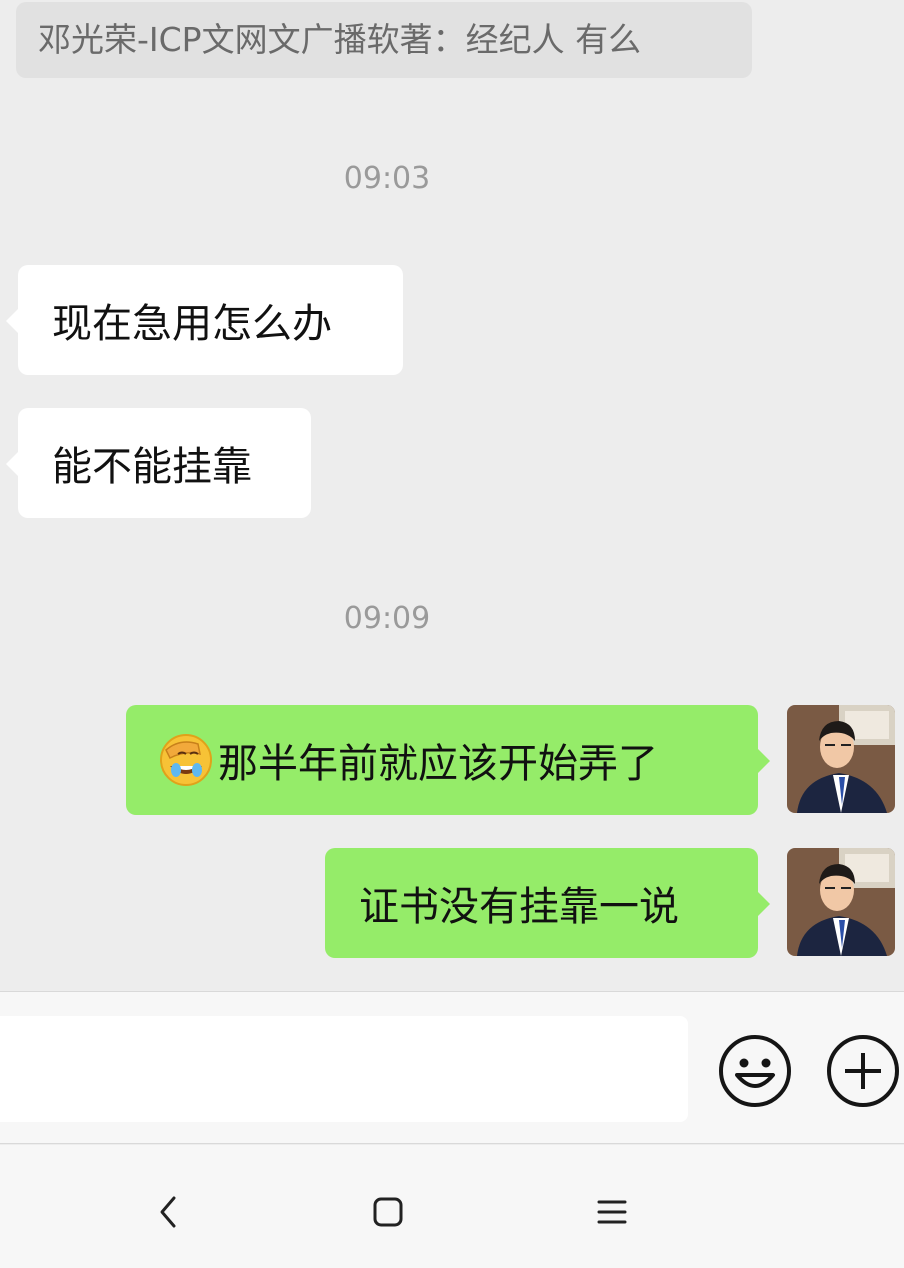  What do you see at coordinates (384, 40) in the screenshot?
I see `quoted-message: 邓光荣-ICP文网文广播软著：经纪人 有么` at bounding box center [384, 40].